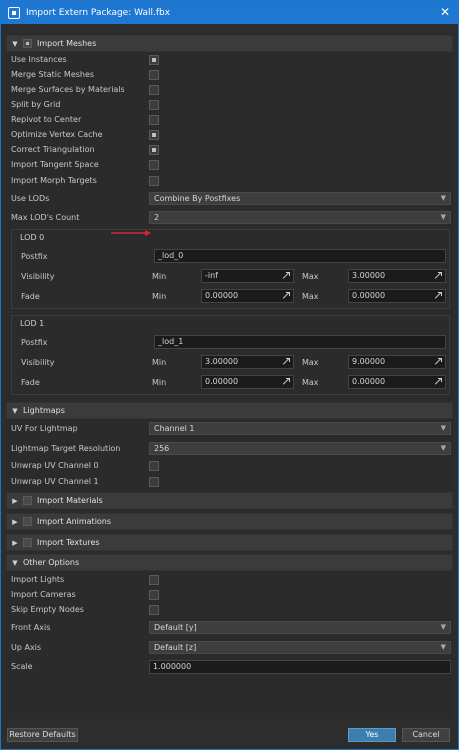 Image resolution: width=459 pixels, height=750 pixels. What do you see at coordinates (154, 482) in the screenshot?
I see `unwrap-uv1-checkbox` at bounding box center [154, 482].